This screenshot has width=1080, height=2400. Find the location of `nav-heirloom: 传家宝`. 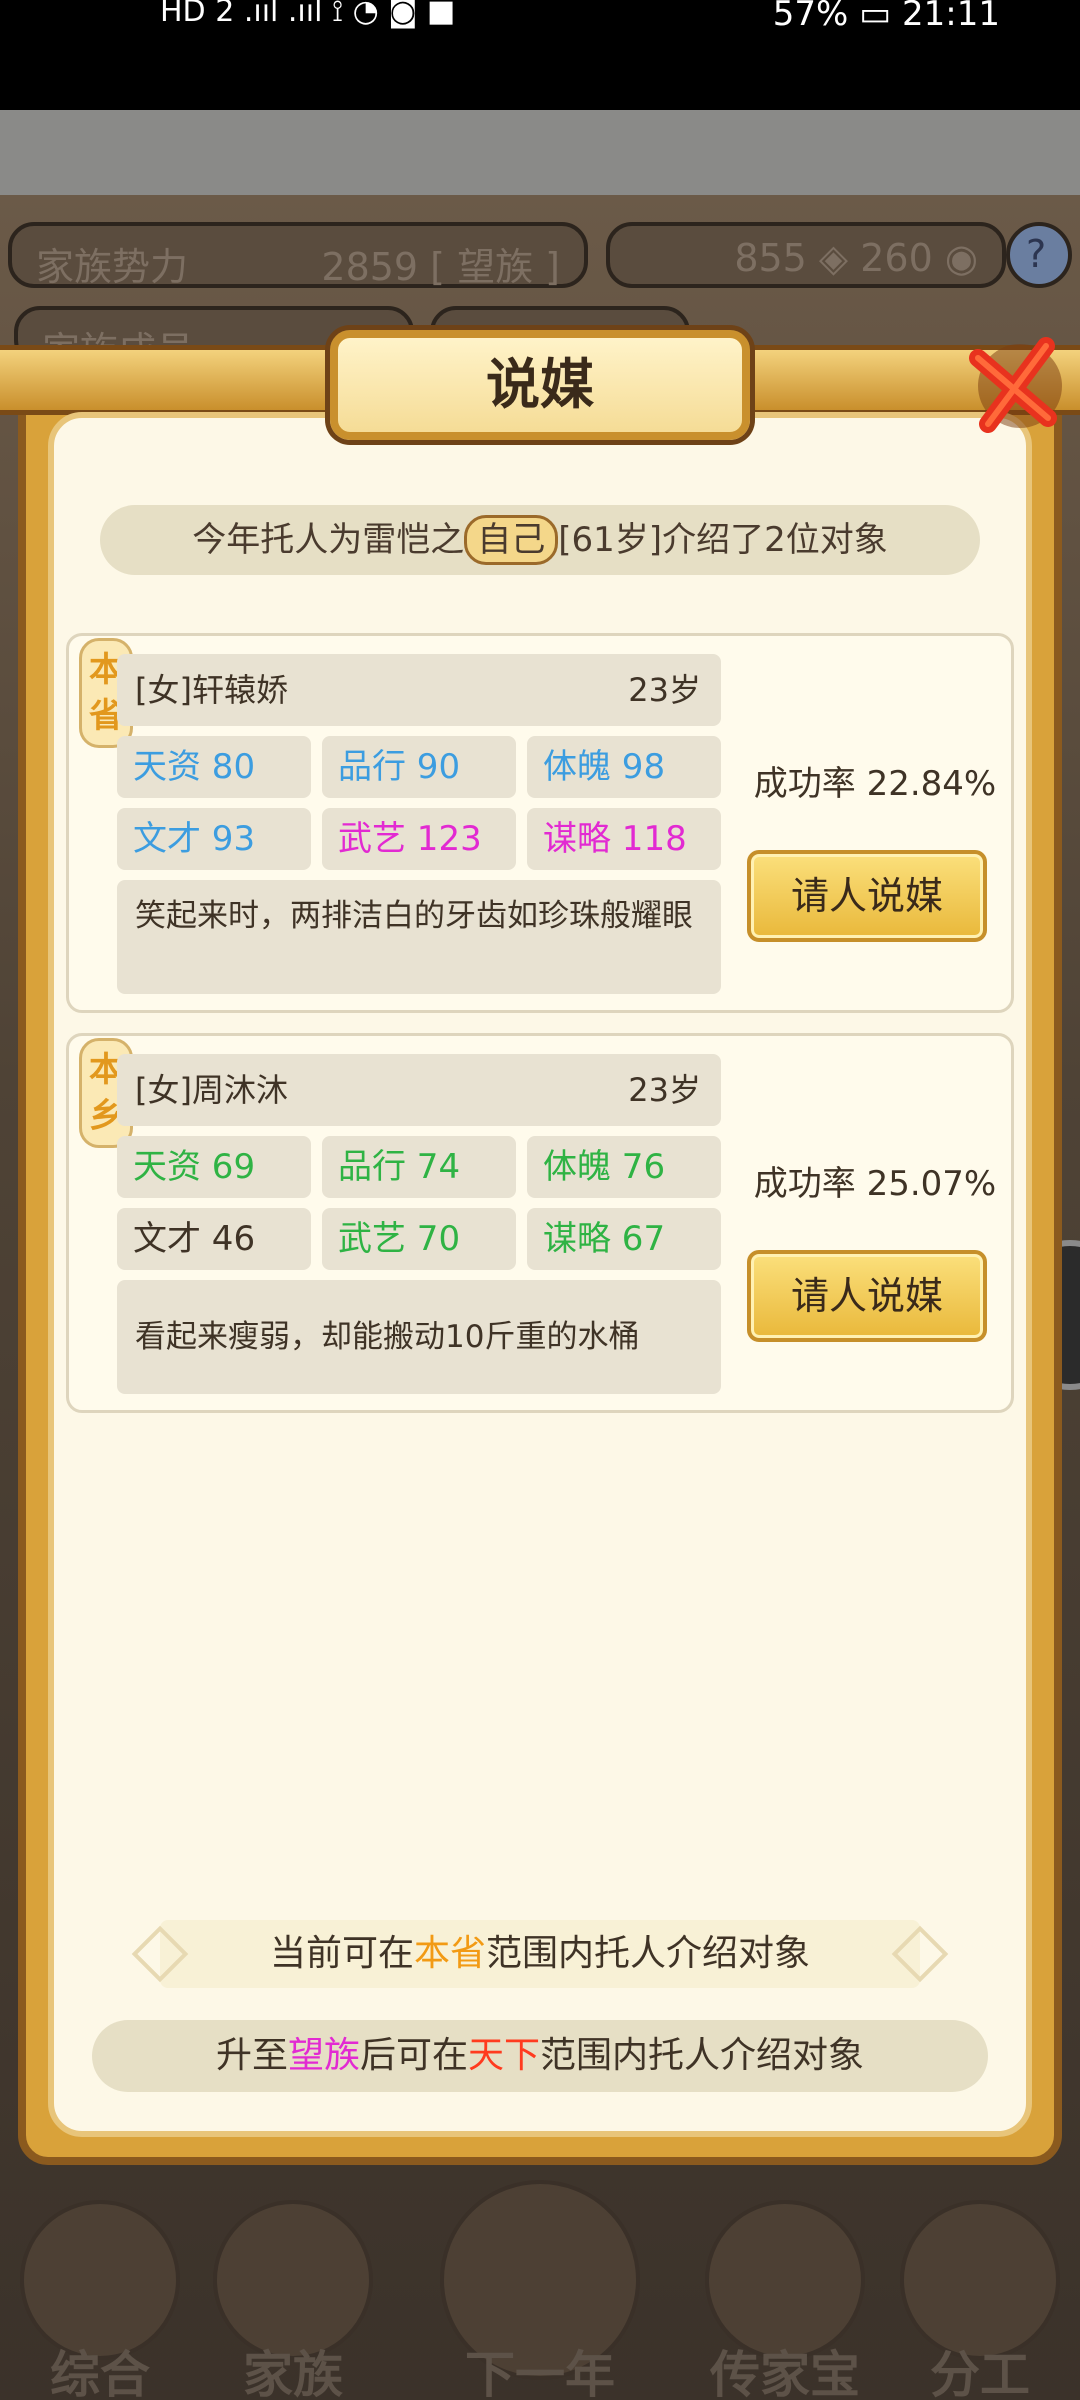

nav-heirloom: 传家宝 is located at coordinates (785, 2290).